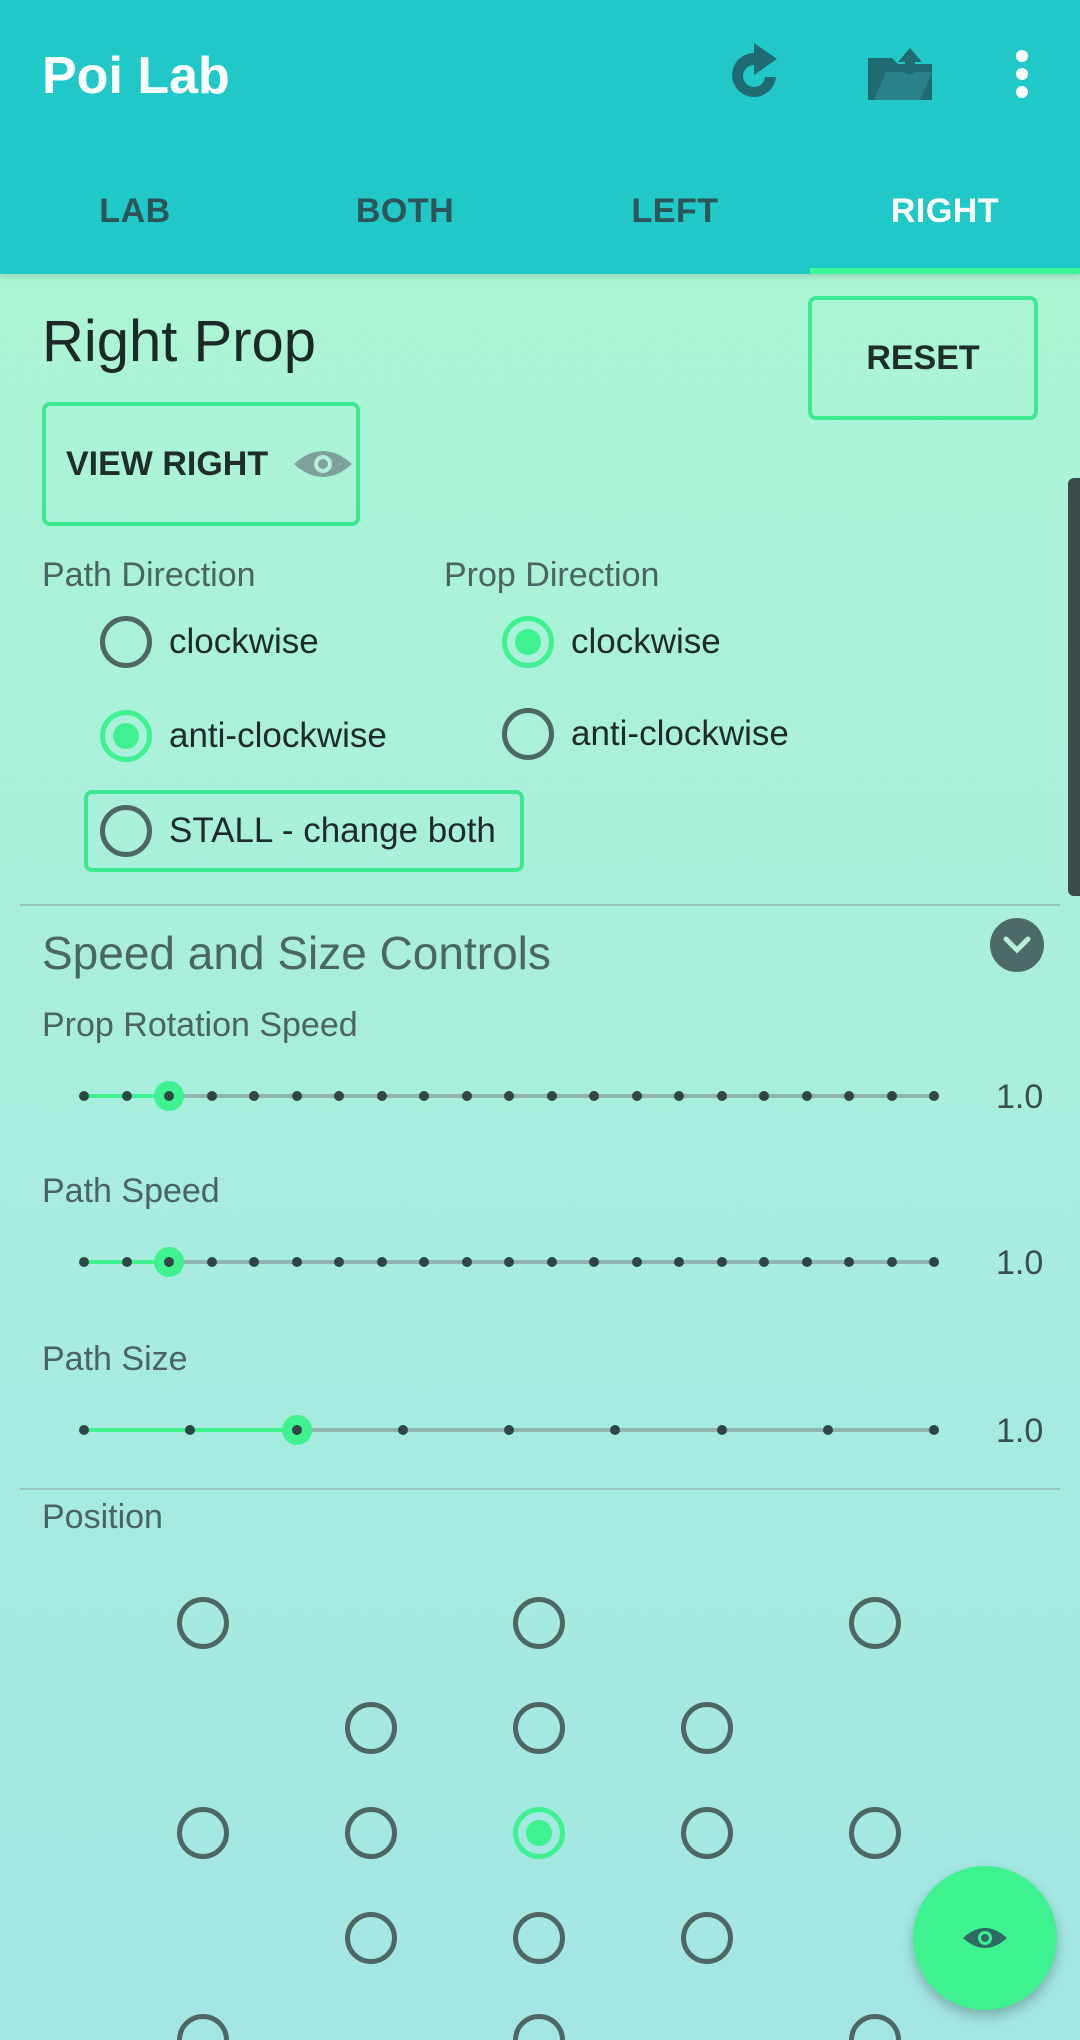 The image size is (1080, 2040). What do you see at coordinates (875, 2027) in the screenshot?
I see `position-bottom-right` at bounding box center [875, 2027].